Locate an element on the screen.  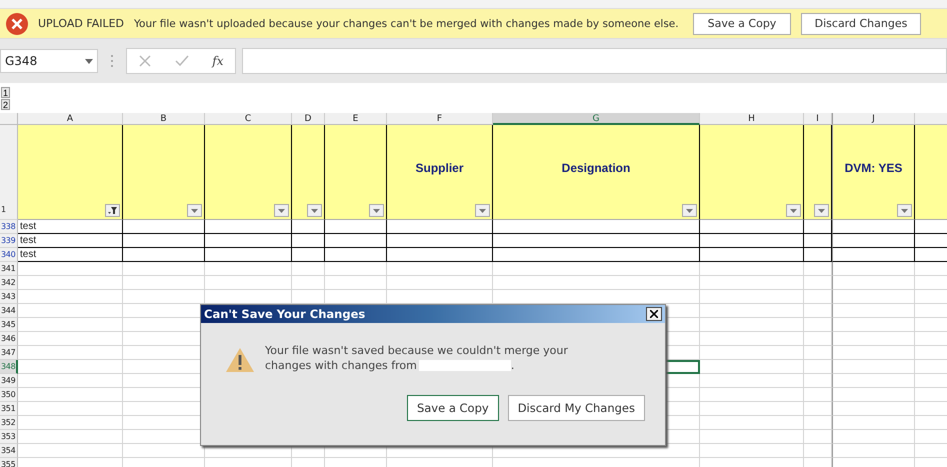
row-number: 355 is located at coordinates (9, 462).